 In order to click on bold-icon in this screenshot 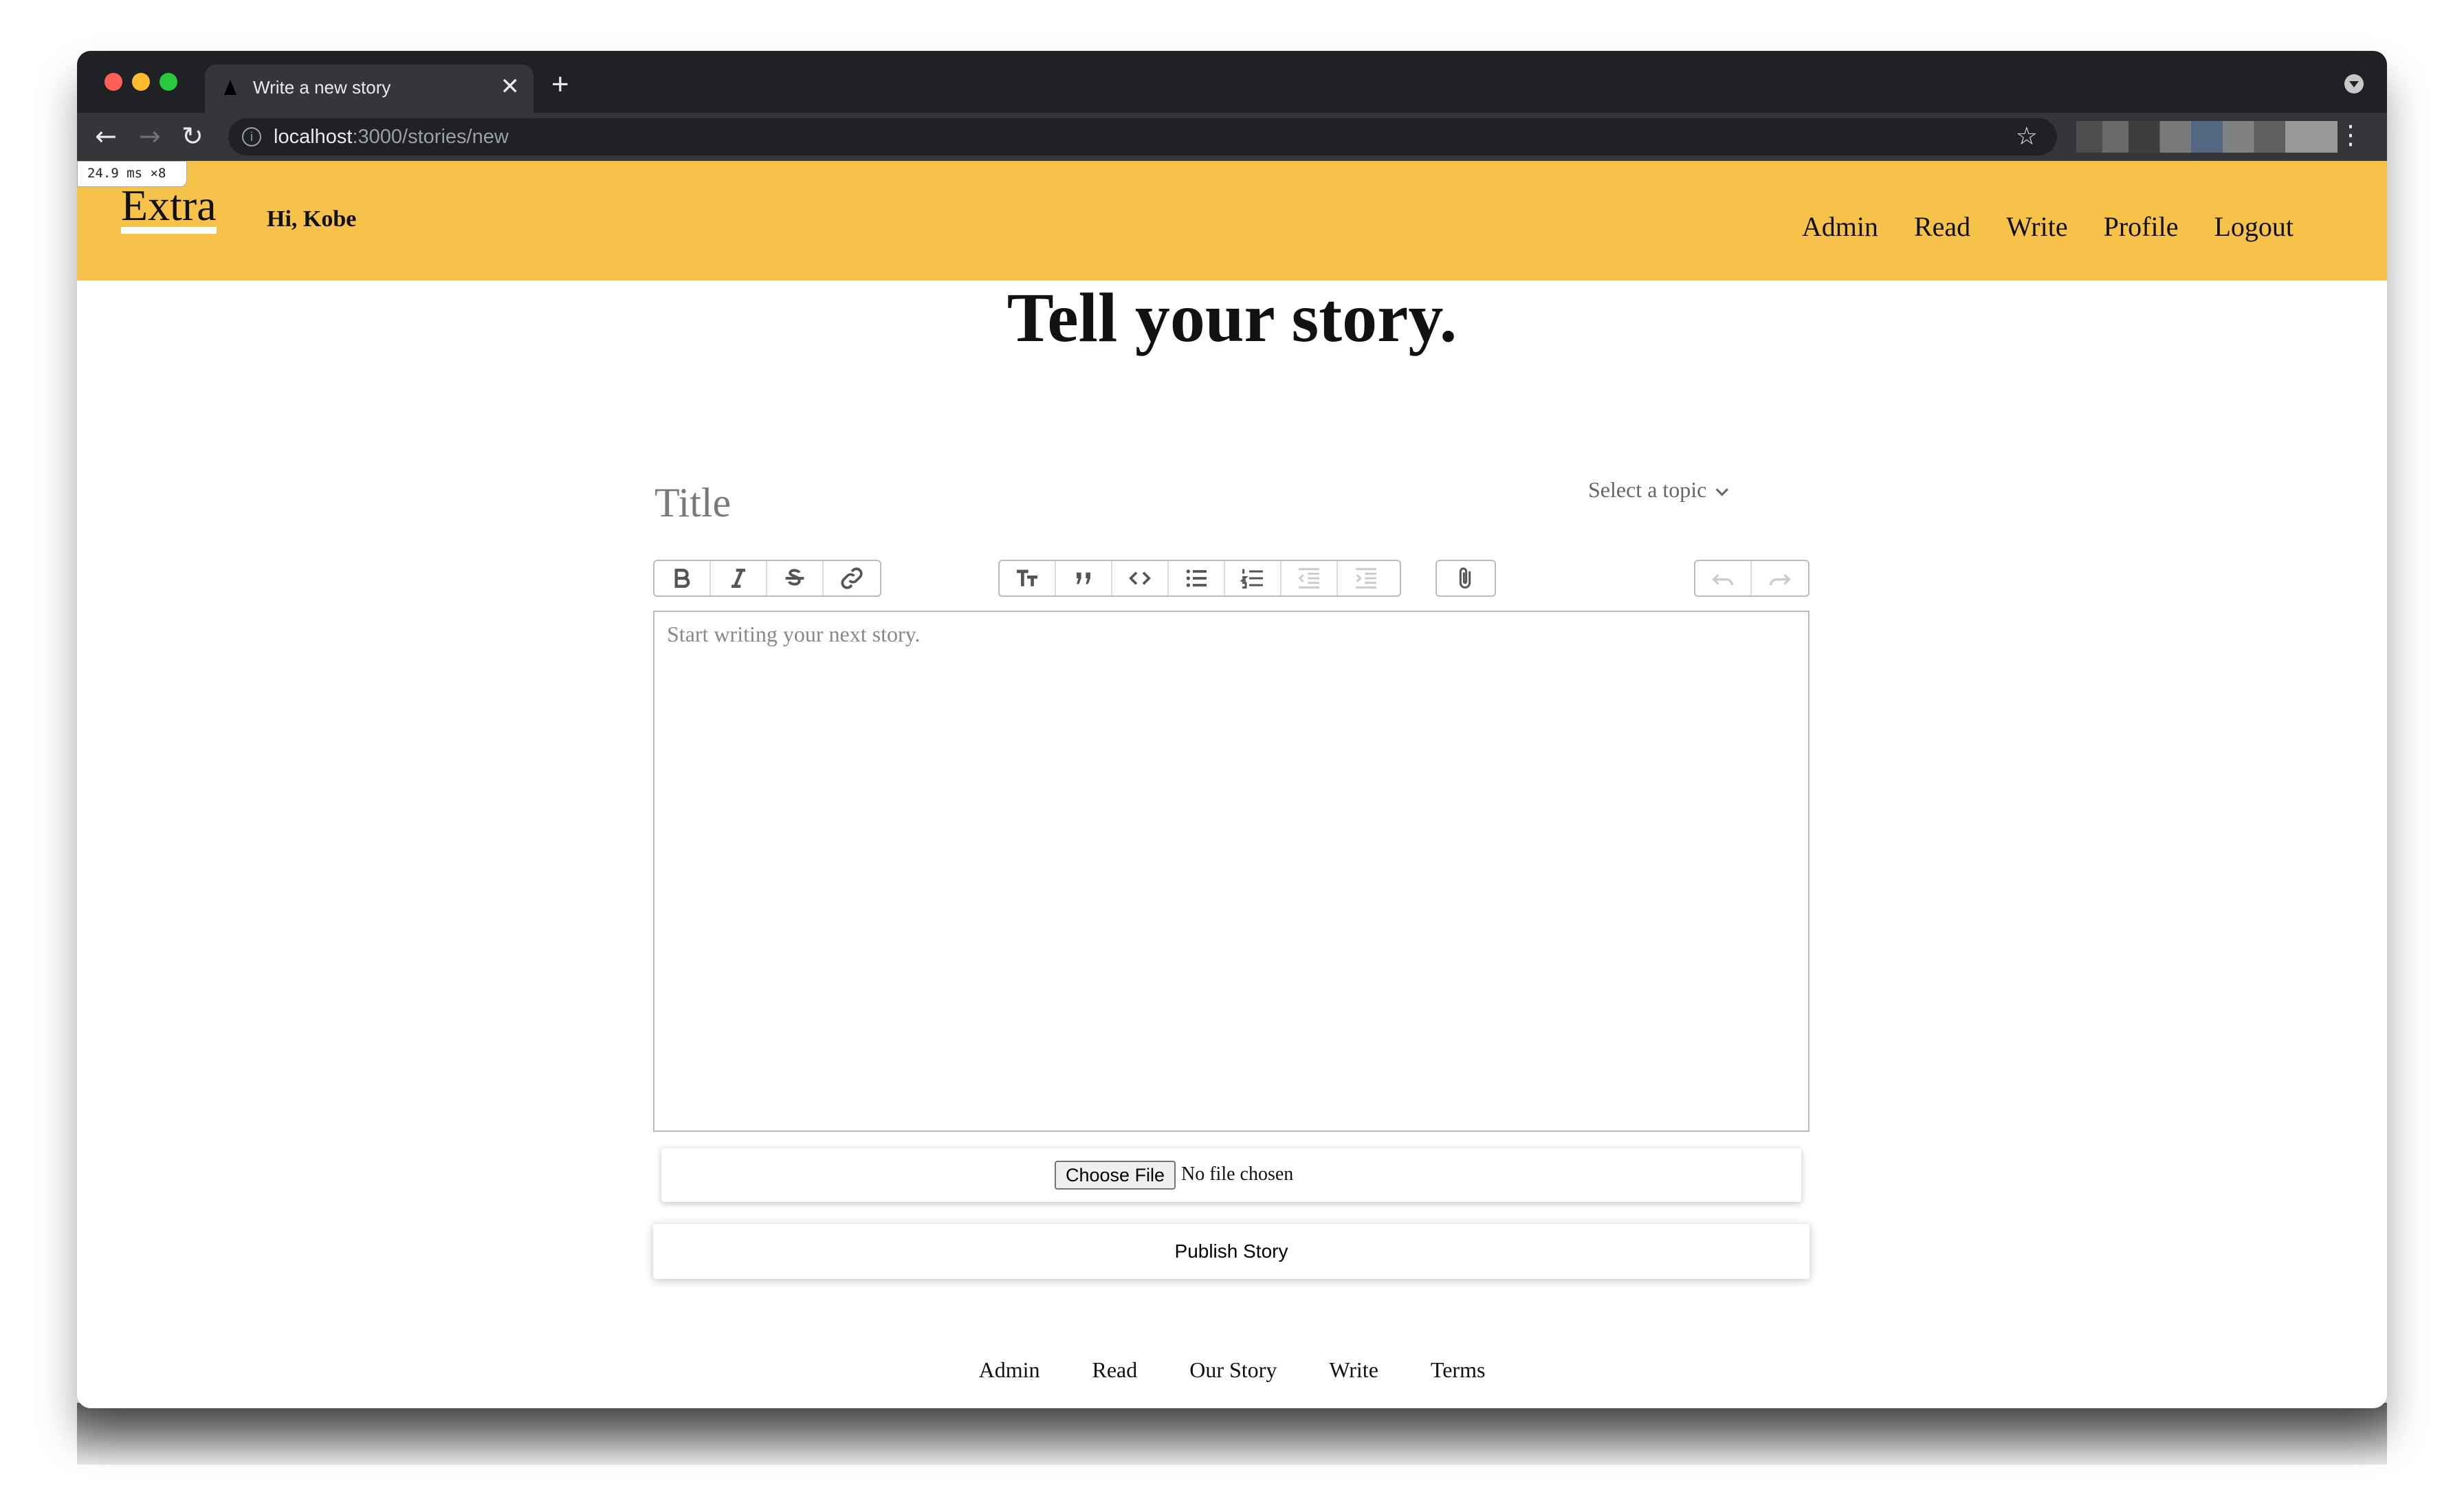, I will do `click(682, 578)`.